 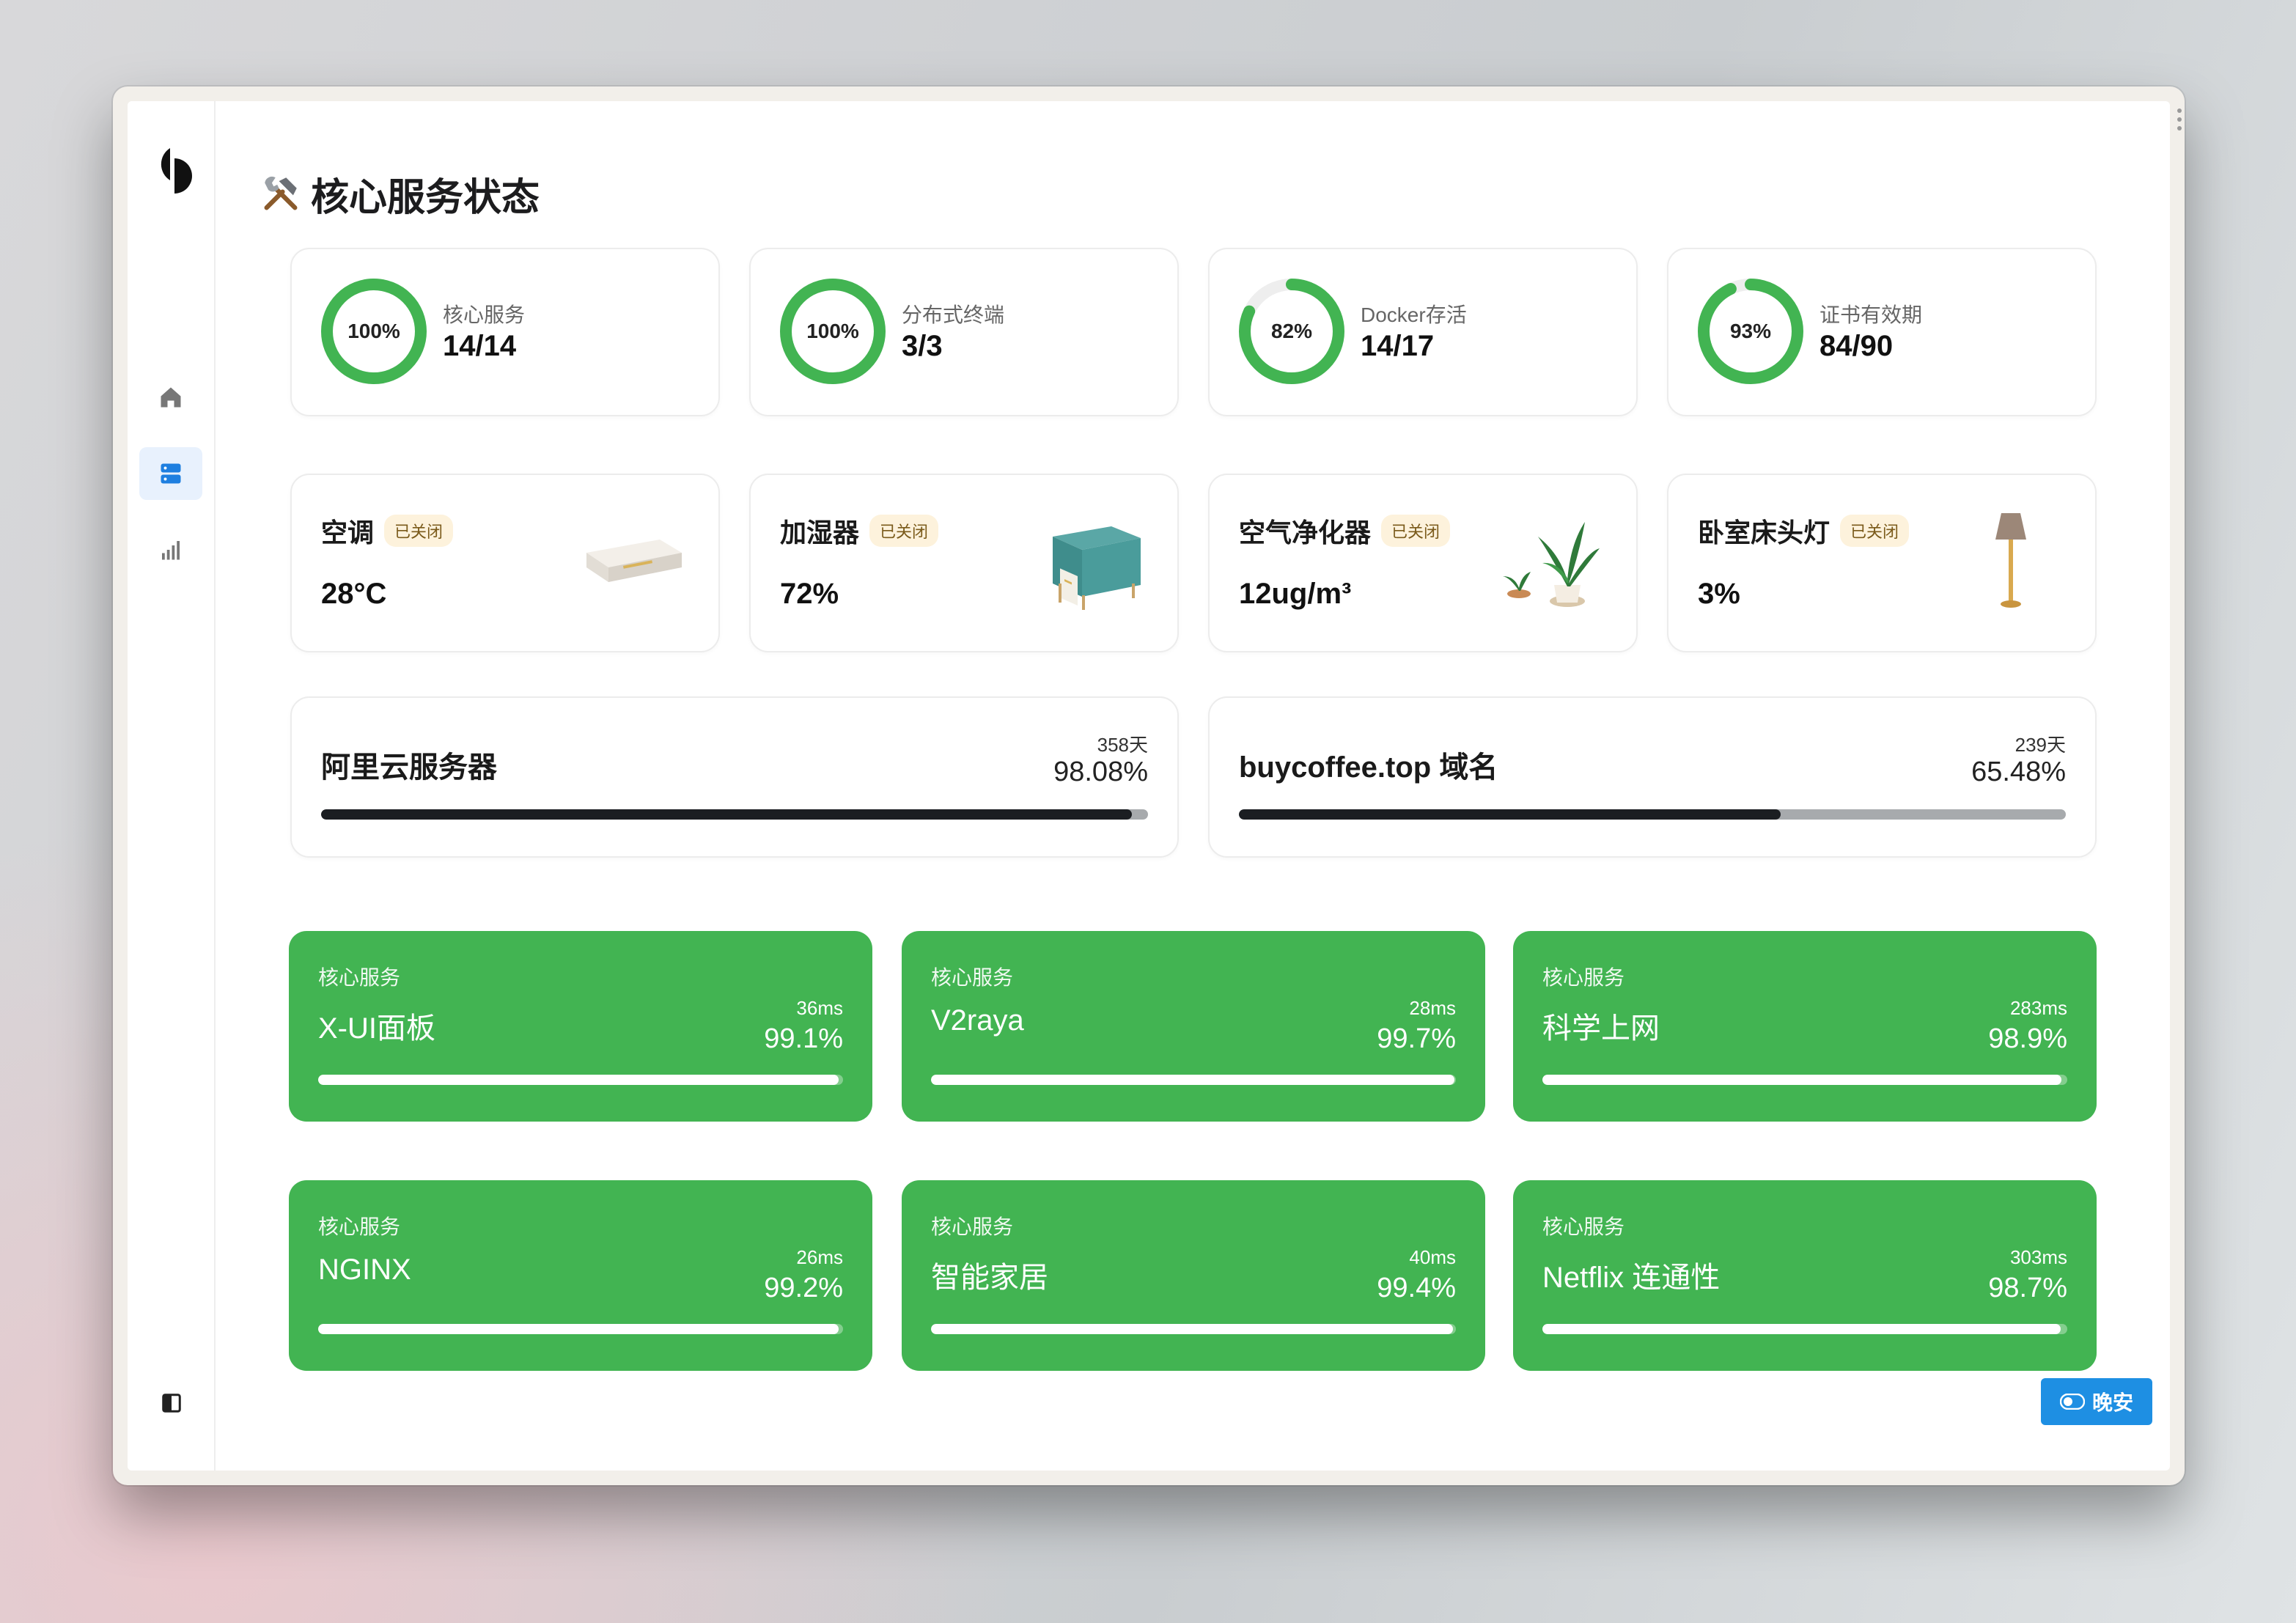 I want to click on stat-value: 14/17, so click(x=1398, y=346).